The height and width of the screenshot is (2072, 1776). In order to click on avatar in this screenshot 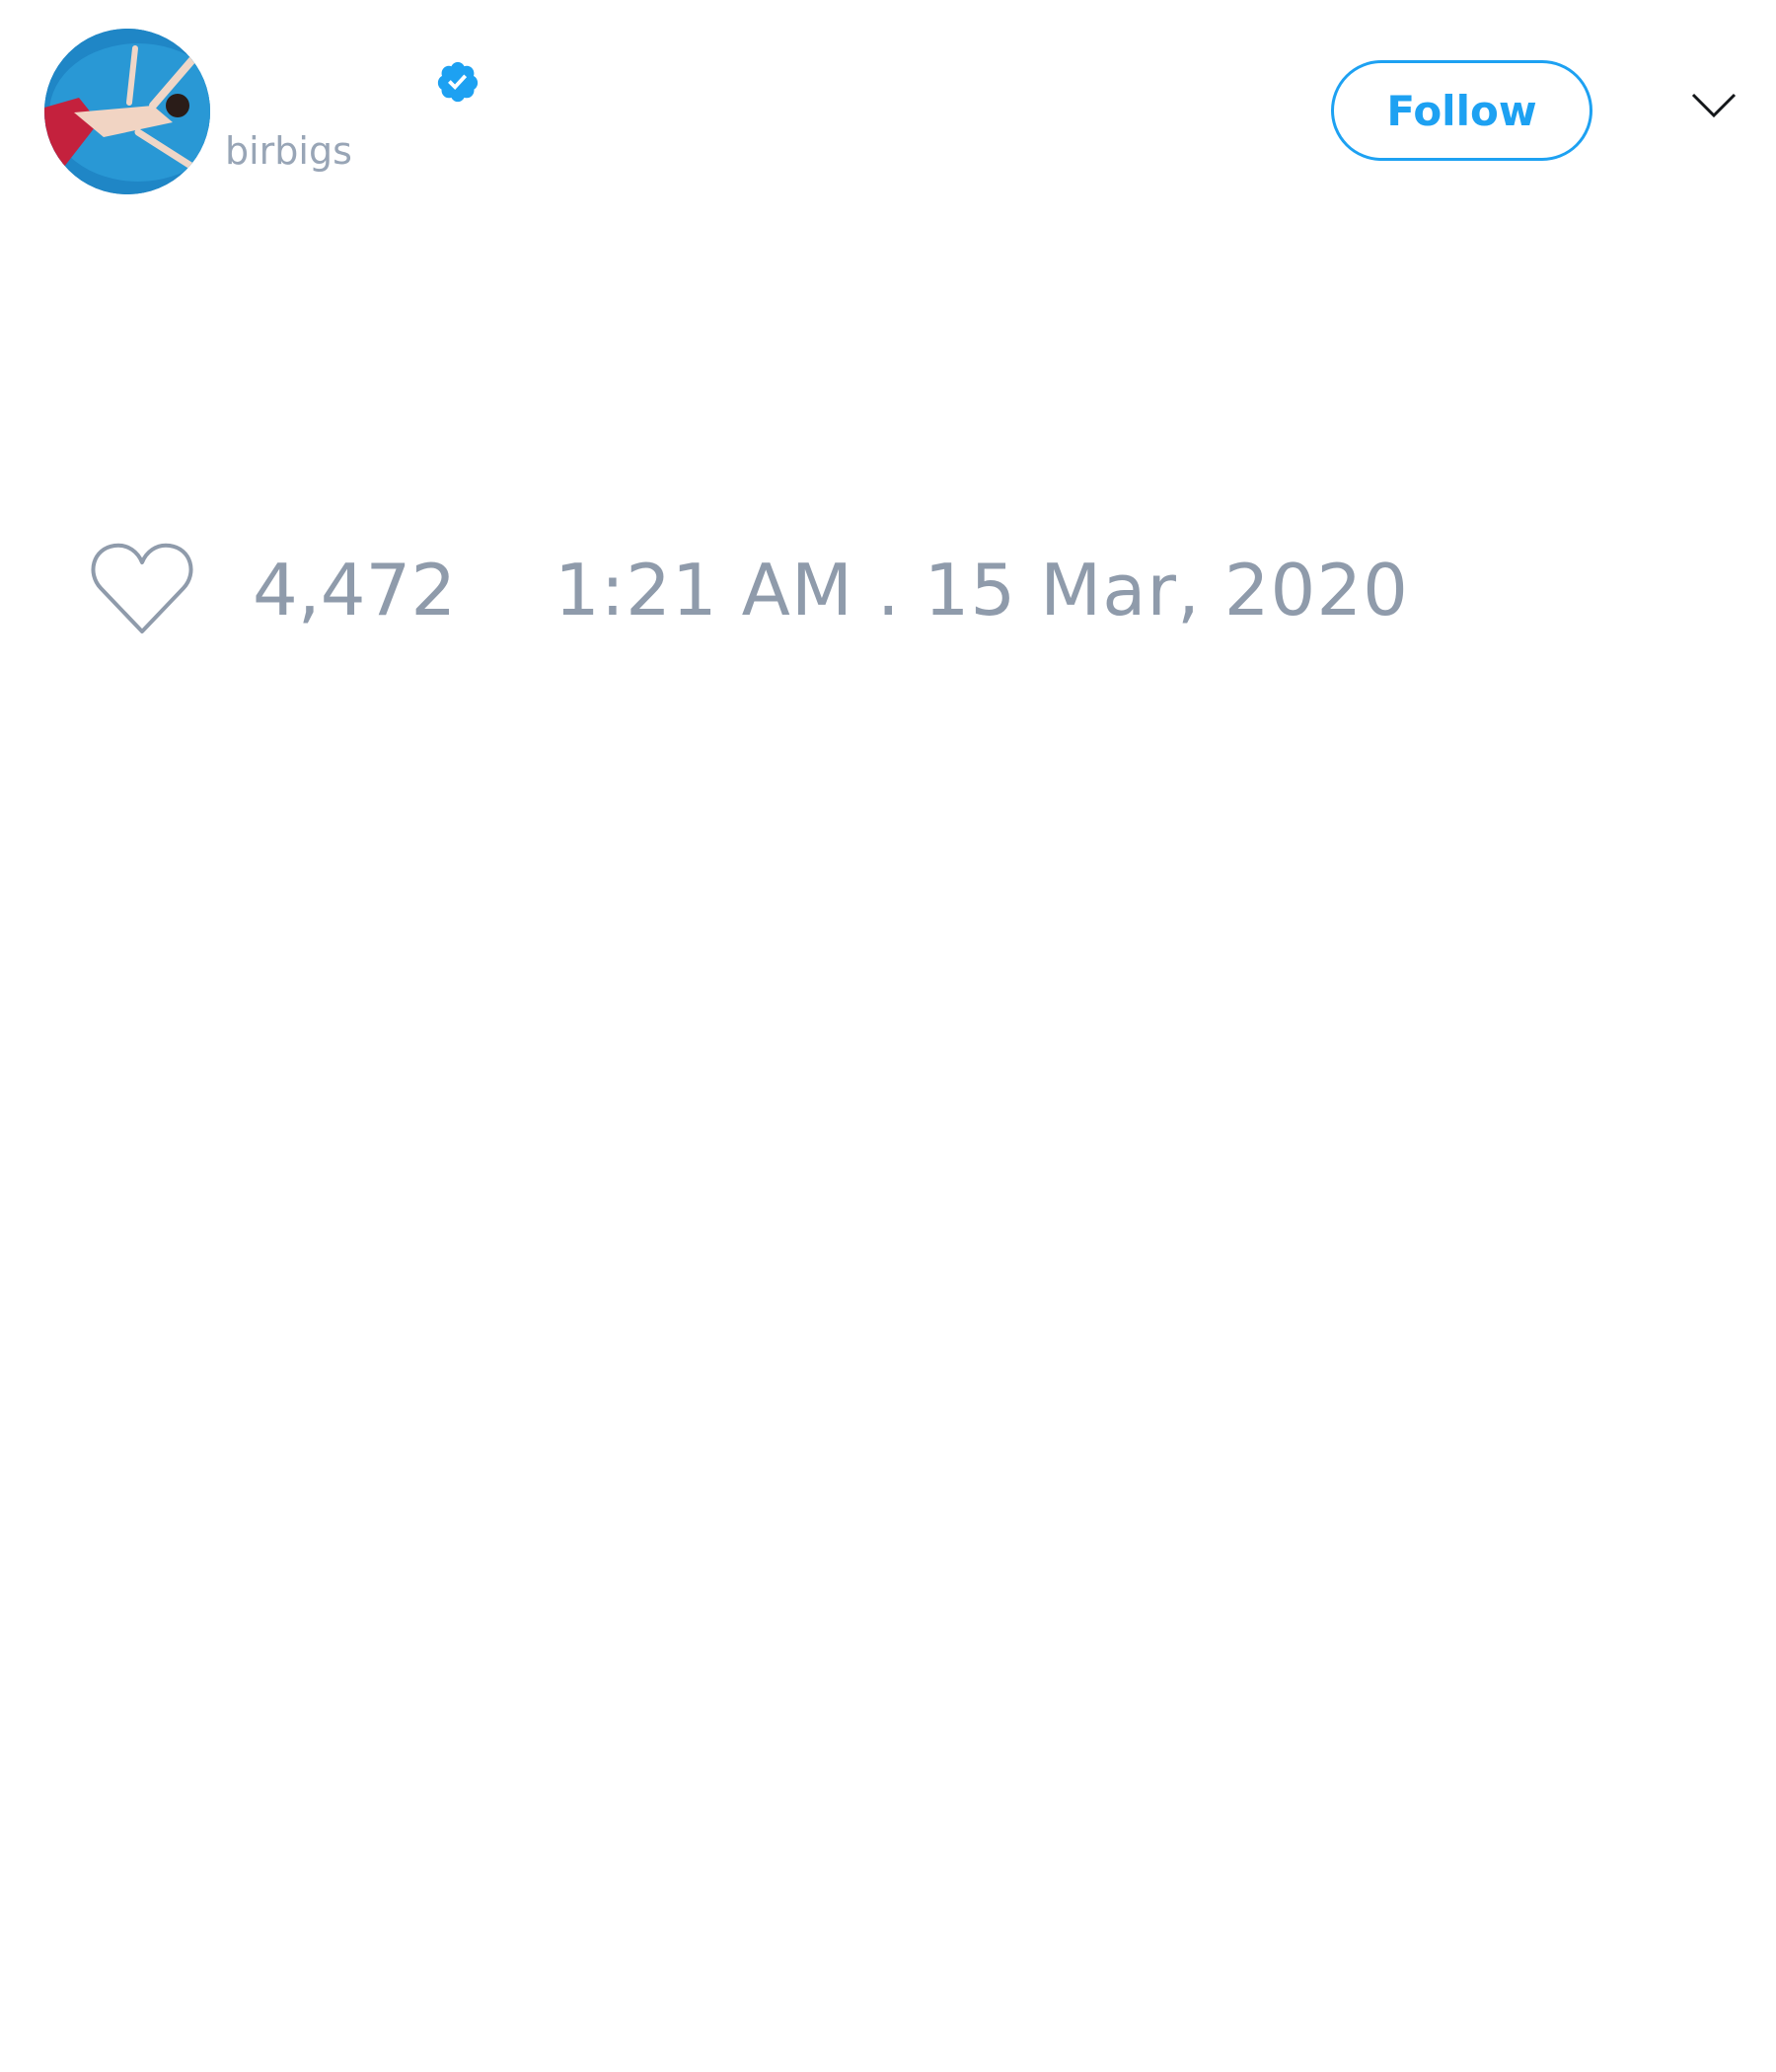, I will do `click(127, 112)`.